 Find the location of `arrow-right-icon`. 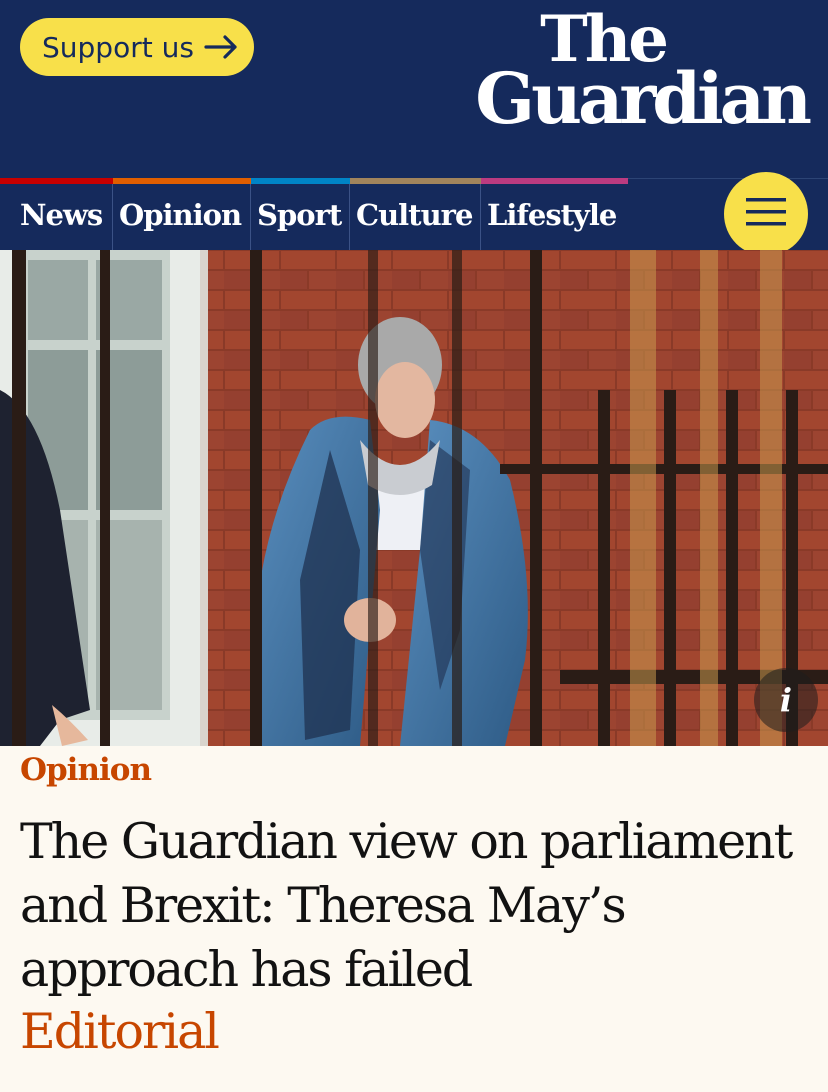

arrow-right-icon is located at coordinates (222, 47).